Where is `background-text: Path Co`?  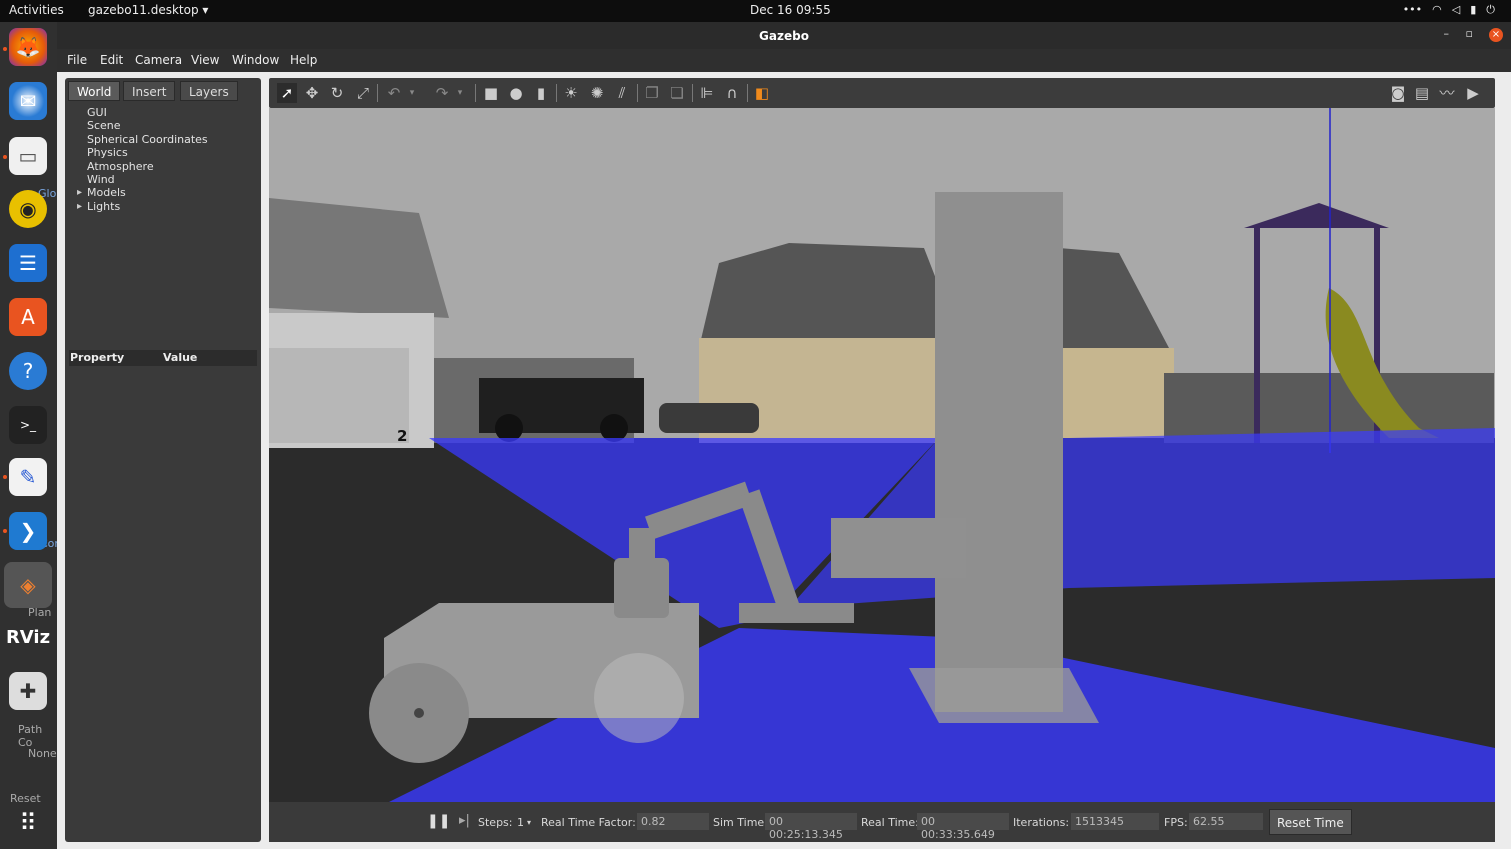
background-text: Path Co is located at coordinates (30, 736).